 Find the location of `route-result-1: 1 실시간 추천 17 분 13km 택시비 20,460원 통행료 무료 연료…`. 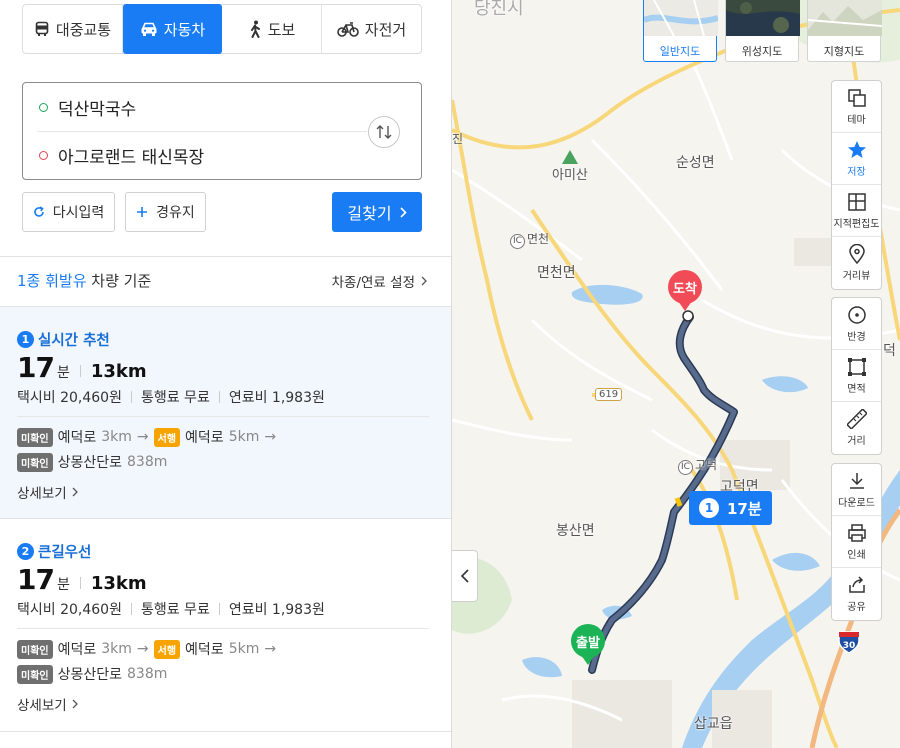

route-result-1: 1 실시간 추천 17 분 13km 택시비 20,460원 통행료 무료 연료… is located at coordinates (225, 412).